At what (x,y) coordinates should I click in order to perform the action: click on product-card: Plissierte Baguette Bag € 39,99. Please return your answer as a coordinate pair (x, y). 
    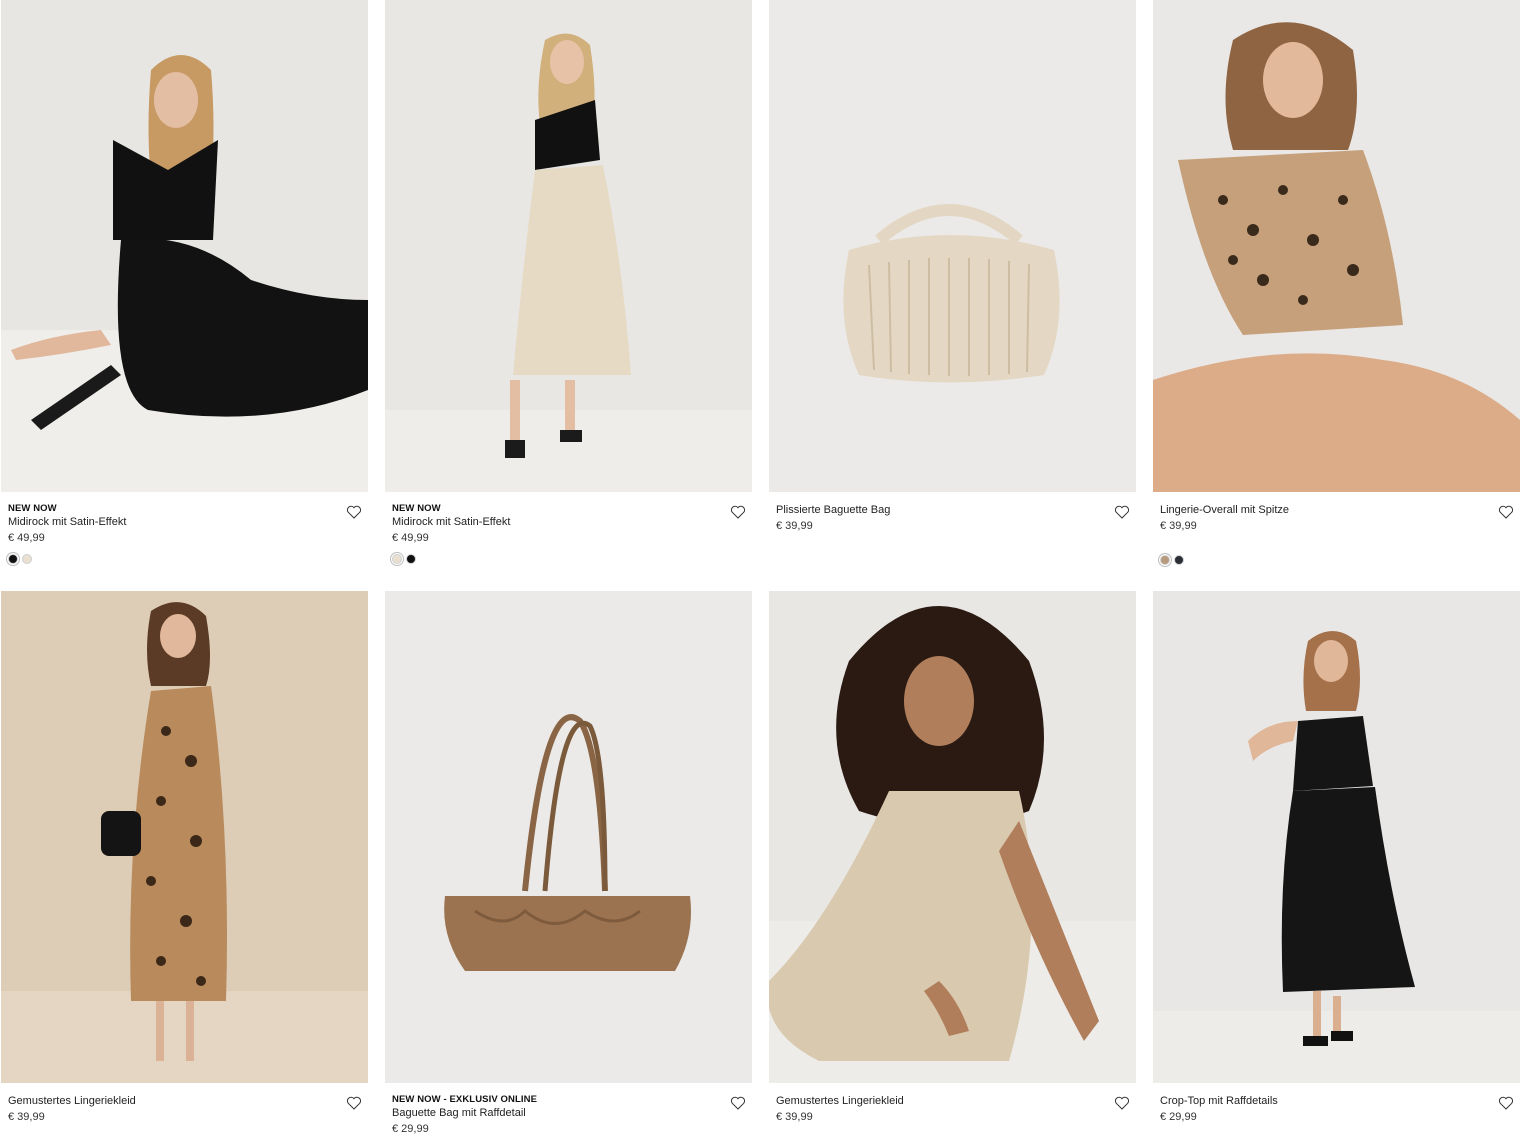
    Looking at the image, I should click on (953, 295).